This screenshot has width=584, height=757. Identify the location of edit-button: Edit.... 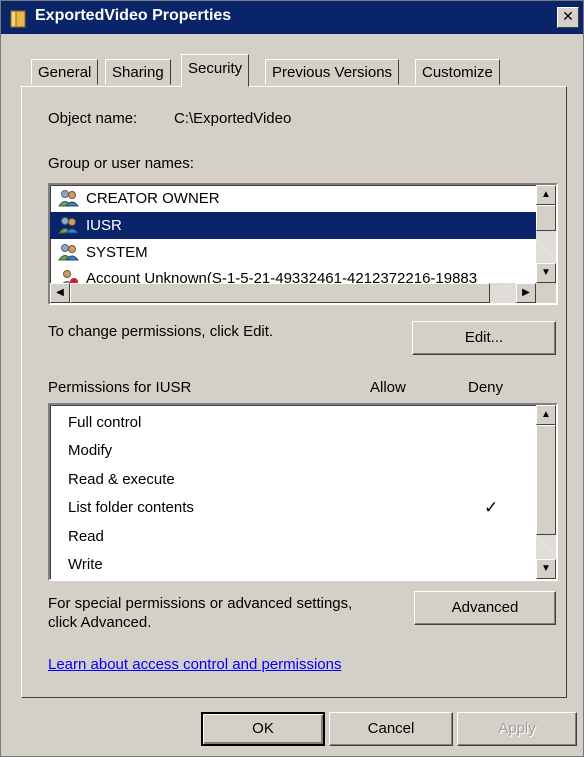
(484, 338).